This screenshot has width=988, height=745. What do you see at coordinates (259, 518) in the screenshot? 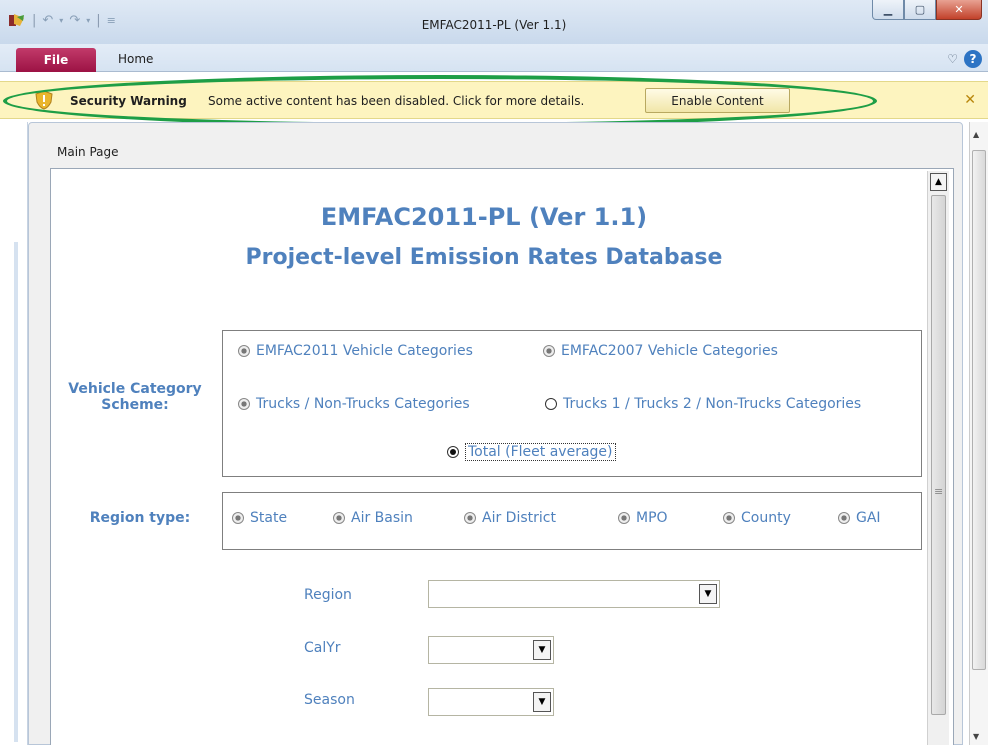
I see `radio-region-state: State` at bounding box center [259, 518].